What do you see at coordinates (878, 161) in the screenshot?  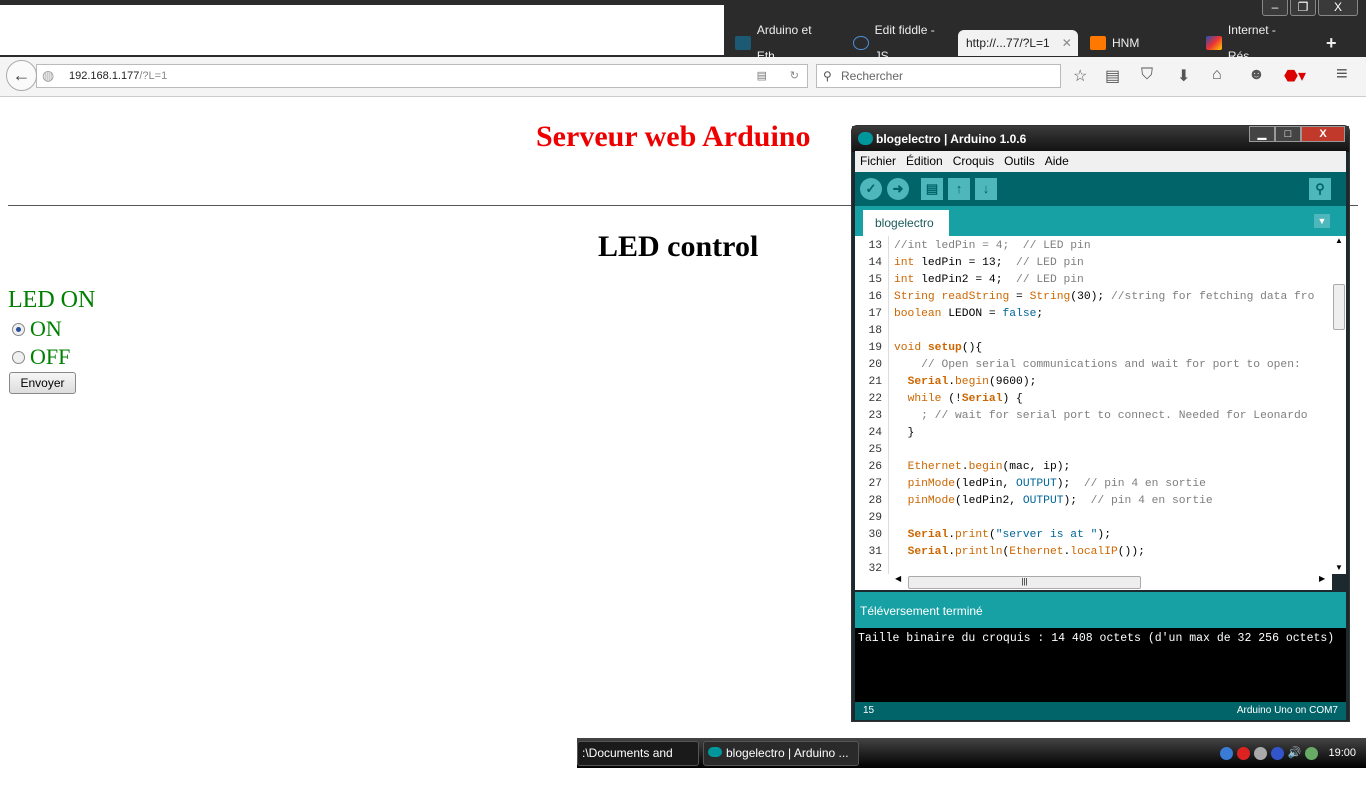 I see `menu-fichier: Fichier` at bounding box center [878, 161].